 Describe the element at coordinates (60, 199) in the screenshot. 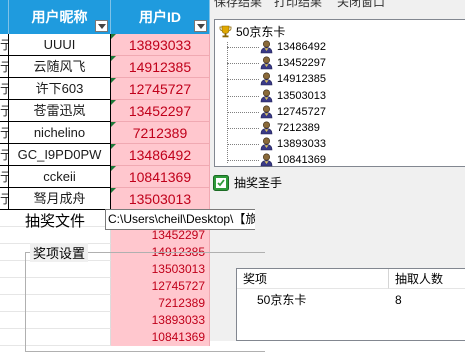

I see `nickname-cell: 驽月成舟` at that location.